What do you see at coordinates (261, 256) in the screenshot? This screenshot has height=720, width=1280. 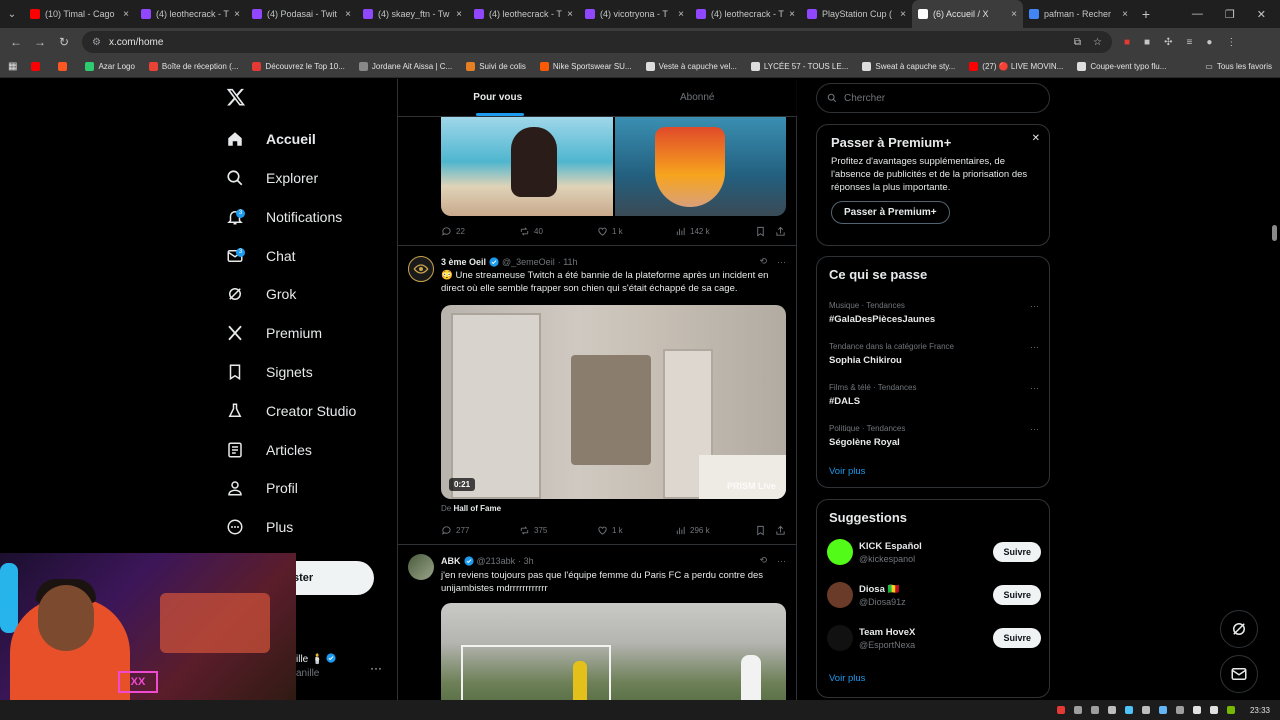 I see `sidebar-item-chat: 3 Chat` at bounding box center [261, 256].